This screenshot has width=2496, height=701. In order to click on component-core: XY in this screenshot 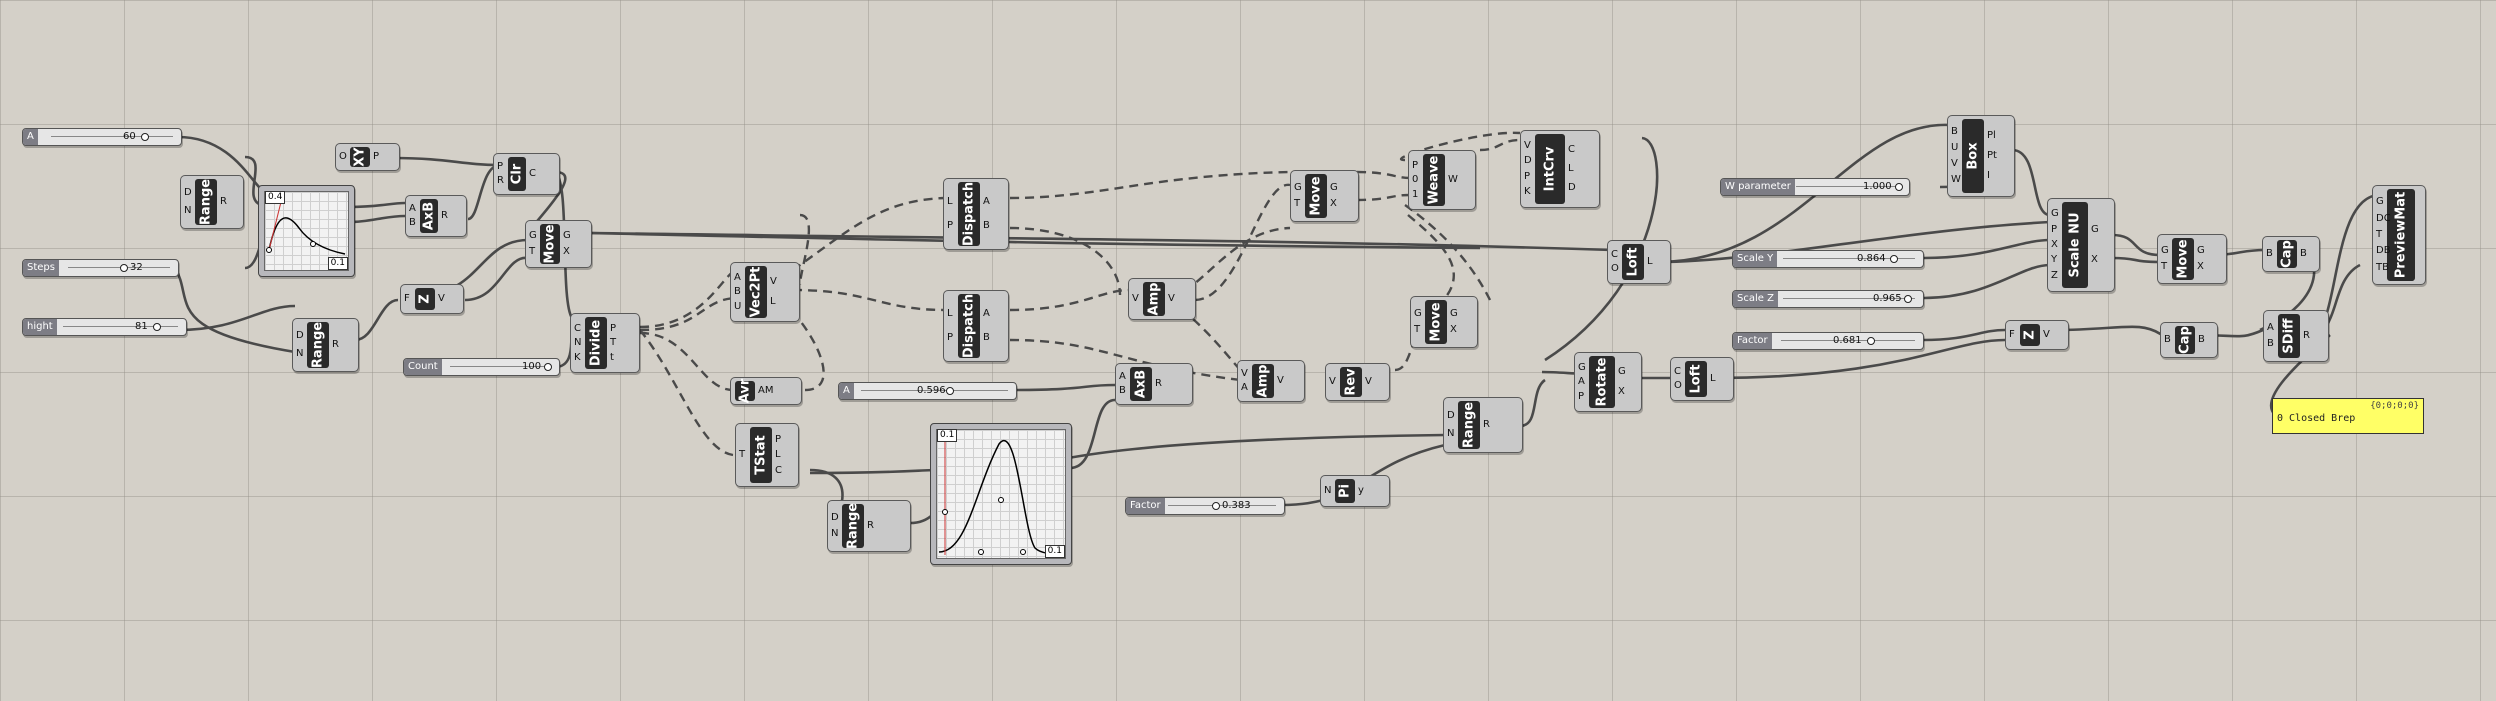, I will do `click(360, 157)`.